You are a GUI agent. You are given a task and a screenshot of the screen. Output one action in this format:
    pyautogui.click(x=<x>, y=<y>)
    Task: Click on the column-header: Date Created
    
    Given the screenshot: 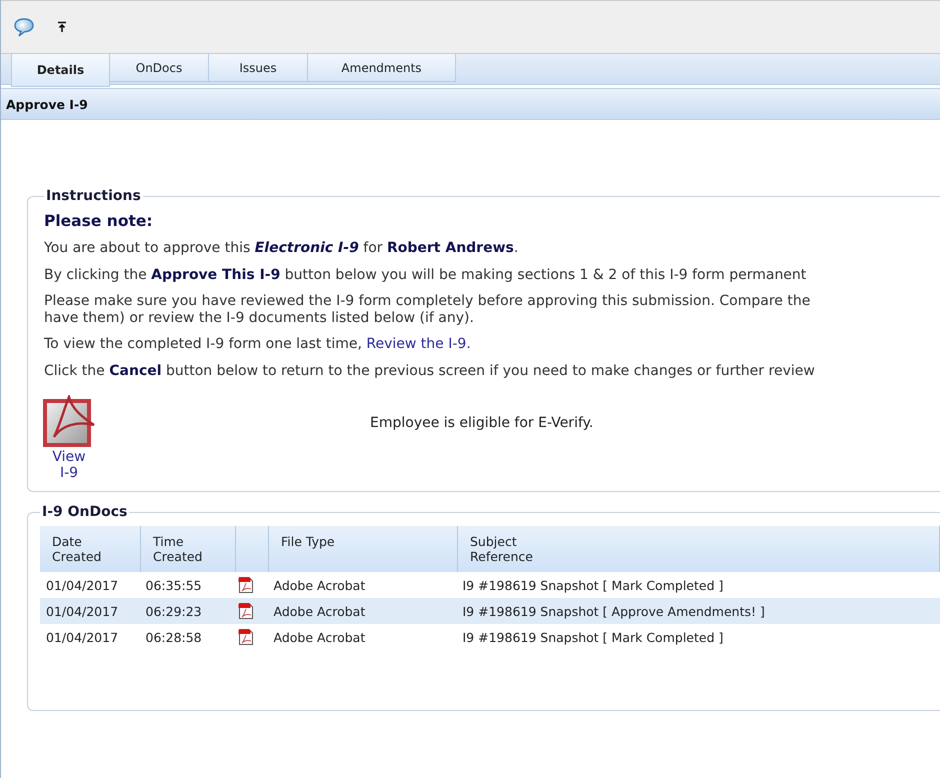 What is the action you would take?
    pyautogui.click(x=90, y=549)
    